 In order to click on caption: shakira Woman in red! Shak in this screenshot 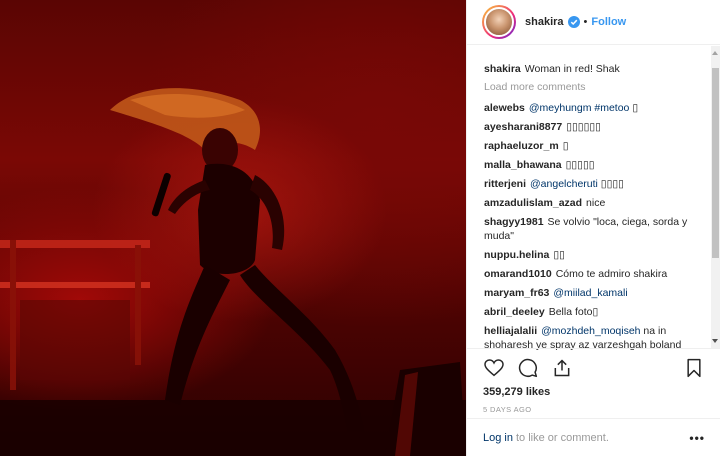, I will do `click(594, 69)`.